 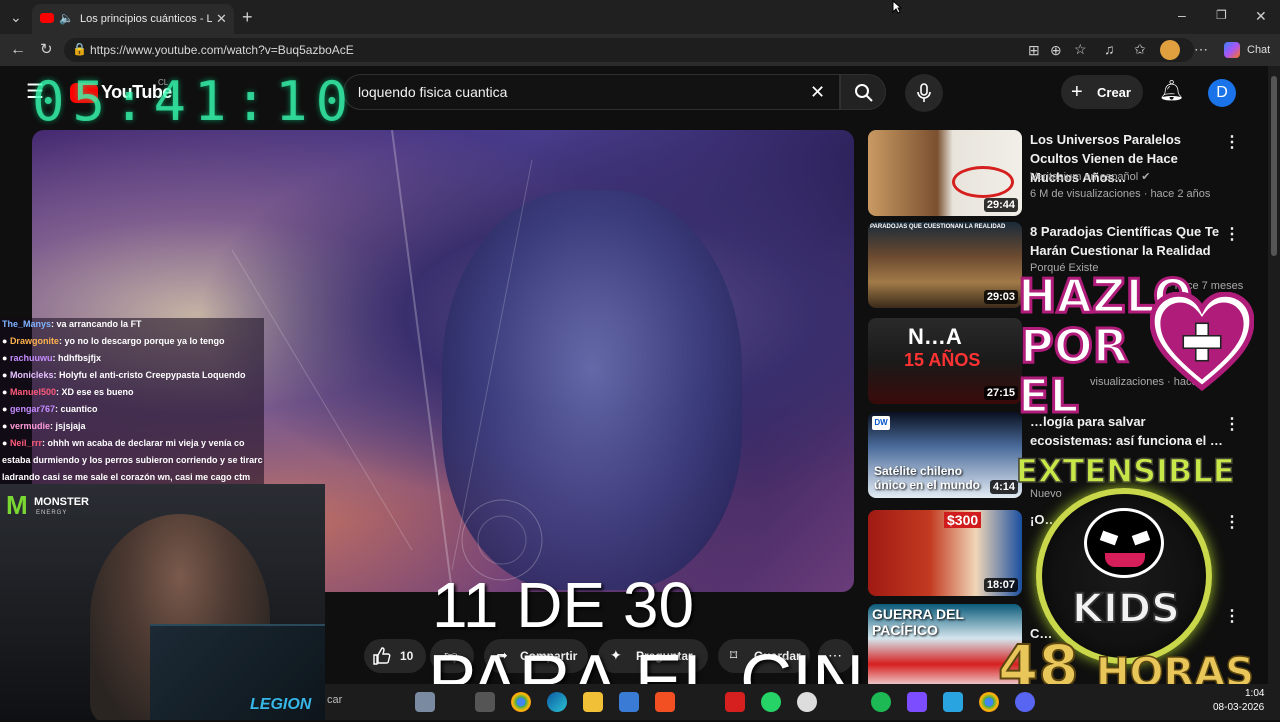 I want to click on copilot-icon, so click(x=1232, y=50).